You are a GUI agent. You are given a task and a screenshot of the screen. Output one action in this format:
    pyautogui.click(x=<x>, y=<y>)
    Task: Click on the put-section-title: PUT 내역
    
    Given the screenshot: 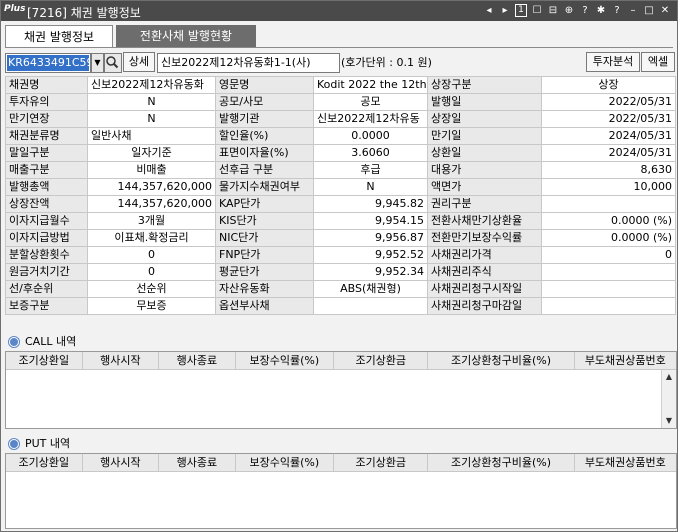 What is the action you would take?
    pyautogui.click(x=48, y=443)
    